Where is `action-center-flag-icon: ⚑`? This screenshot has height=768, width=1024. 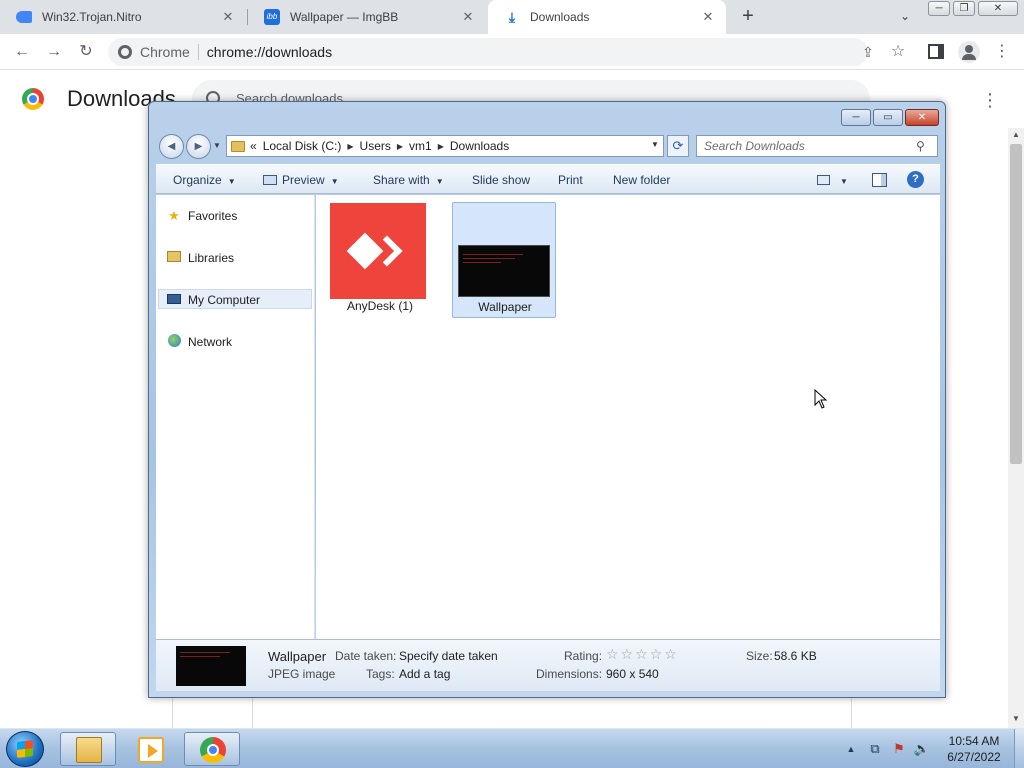
action-center-flag-icon: ⚑ is located at coordinates (899, 749).